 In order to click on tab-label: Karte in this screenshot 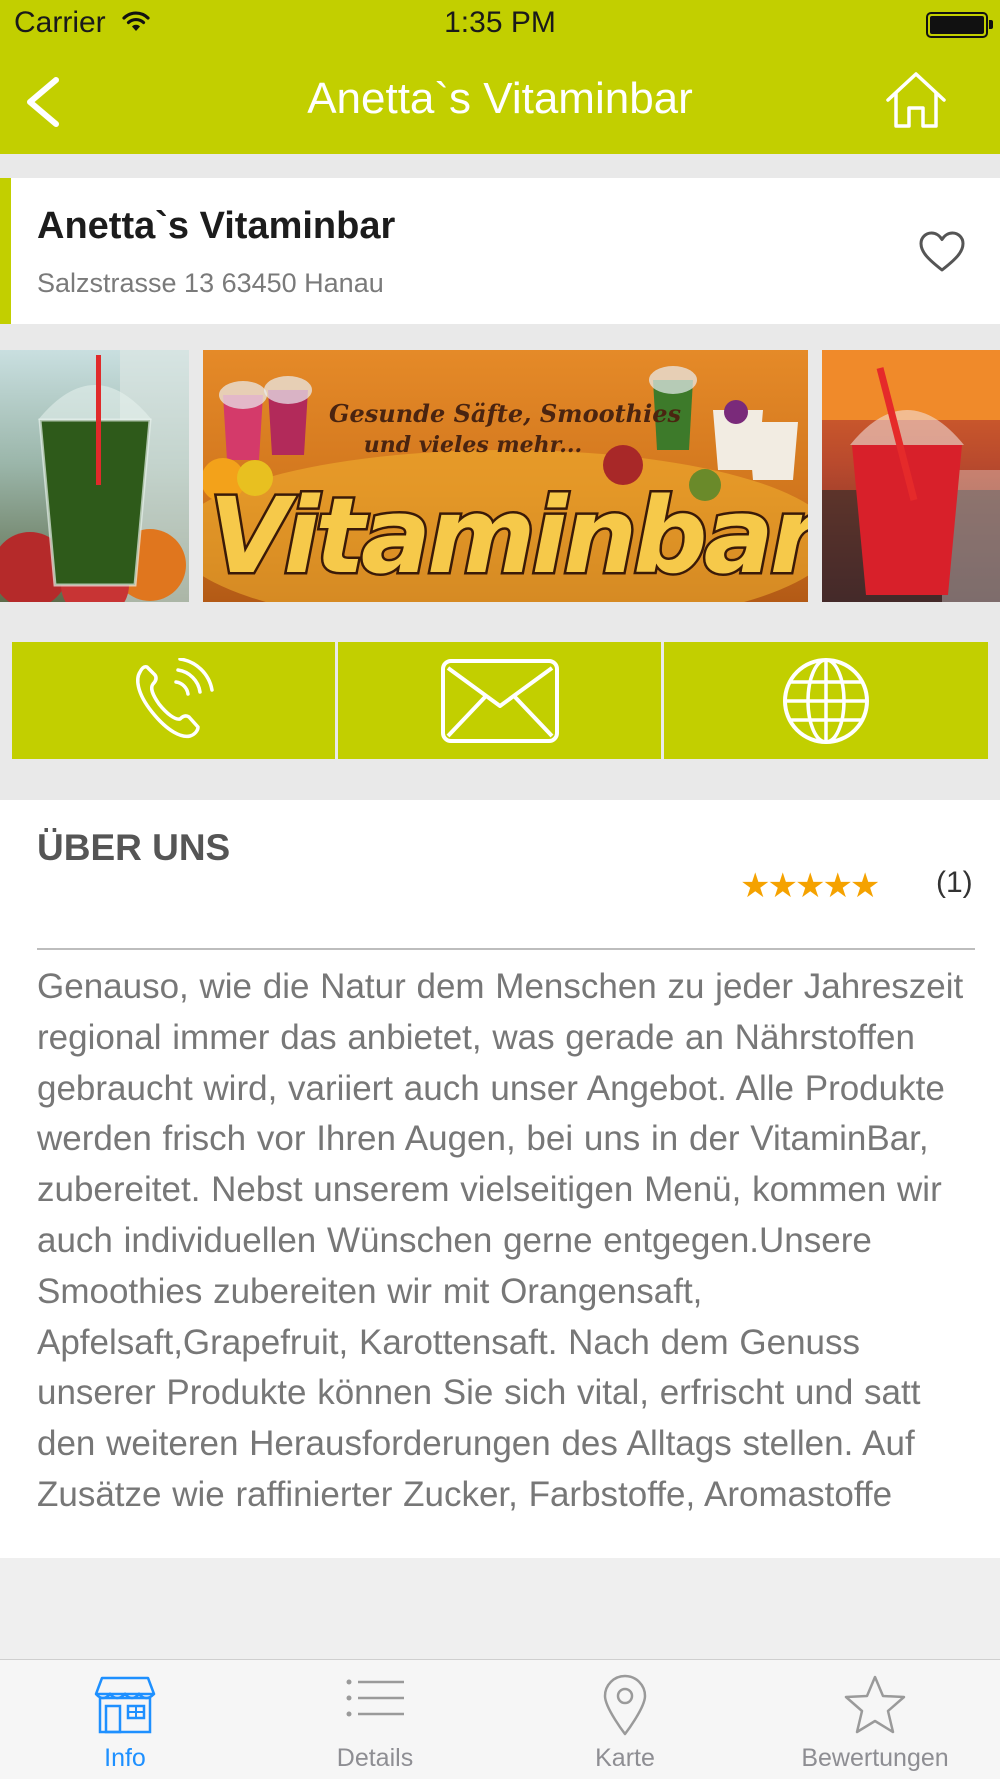, I will do `click(625, 1758)`.